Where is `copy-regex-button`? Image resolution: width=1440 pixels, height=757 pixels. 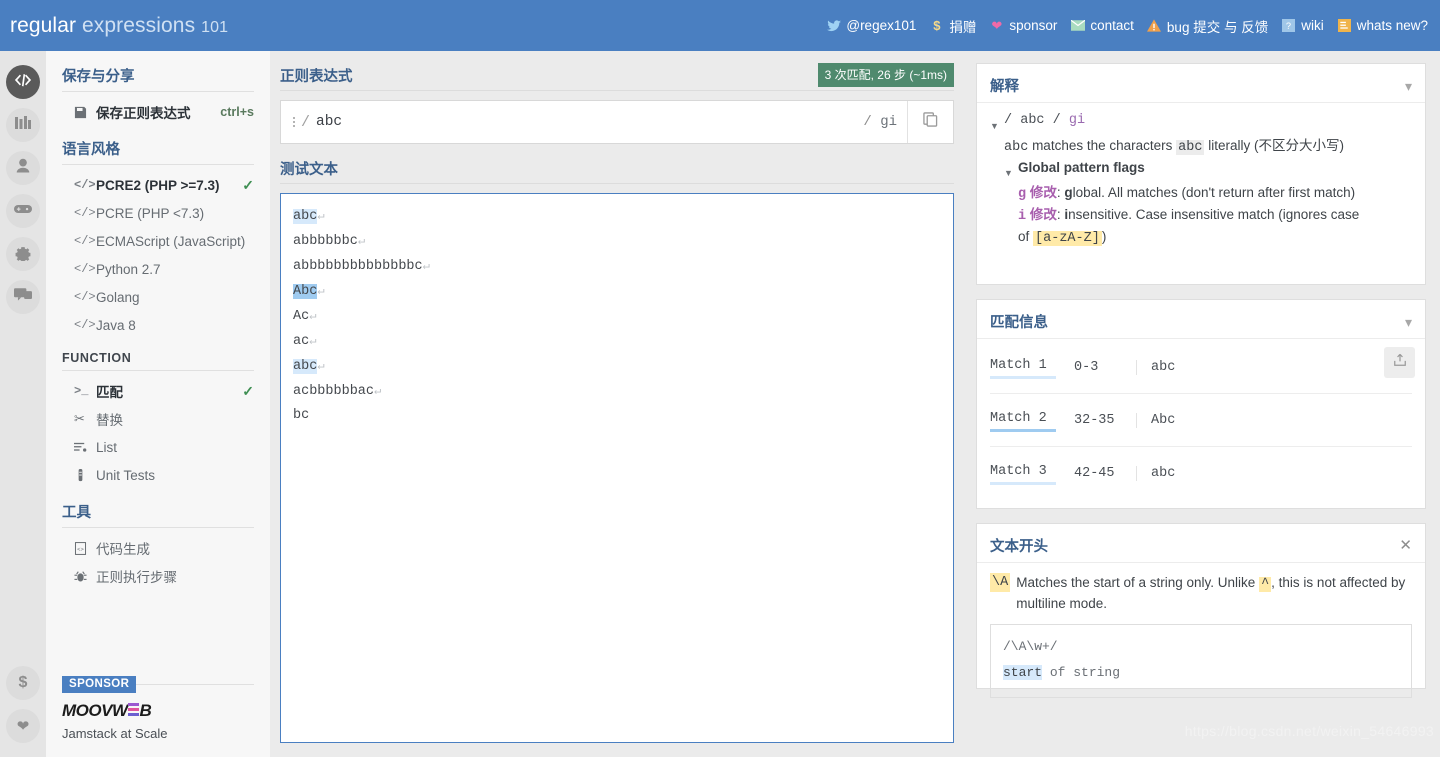 copy-regex-button is located at coordinates (930, 122).